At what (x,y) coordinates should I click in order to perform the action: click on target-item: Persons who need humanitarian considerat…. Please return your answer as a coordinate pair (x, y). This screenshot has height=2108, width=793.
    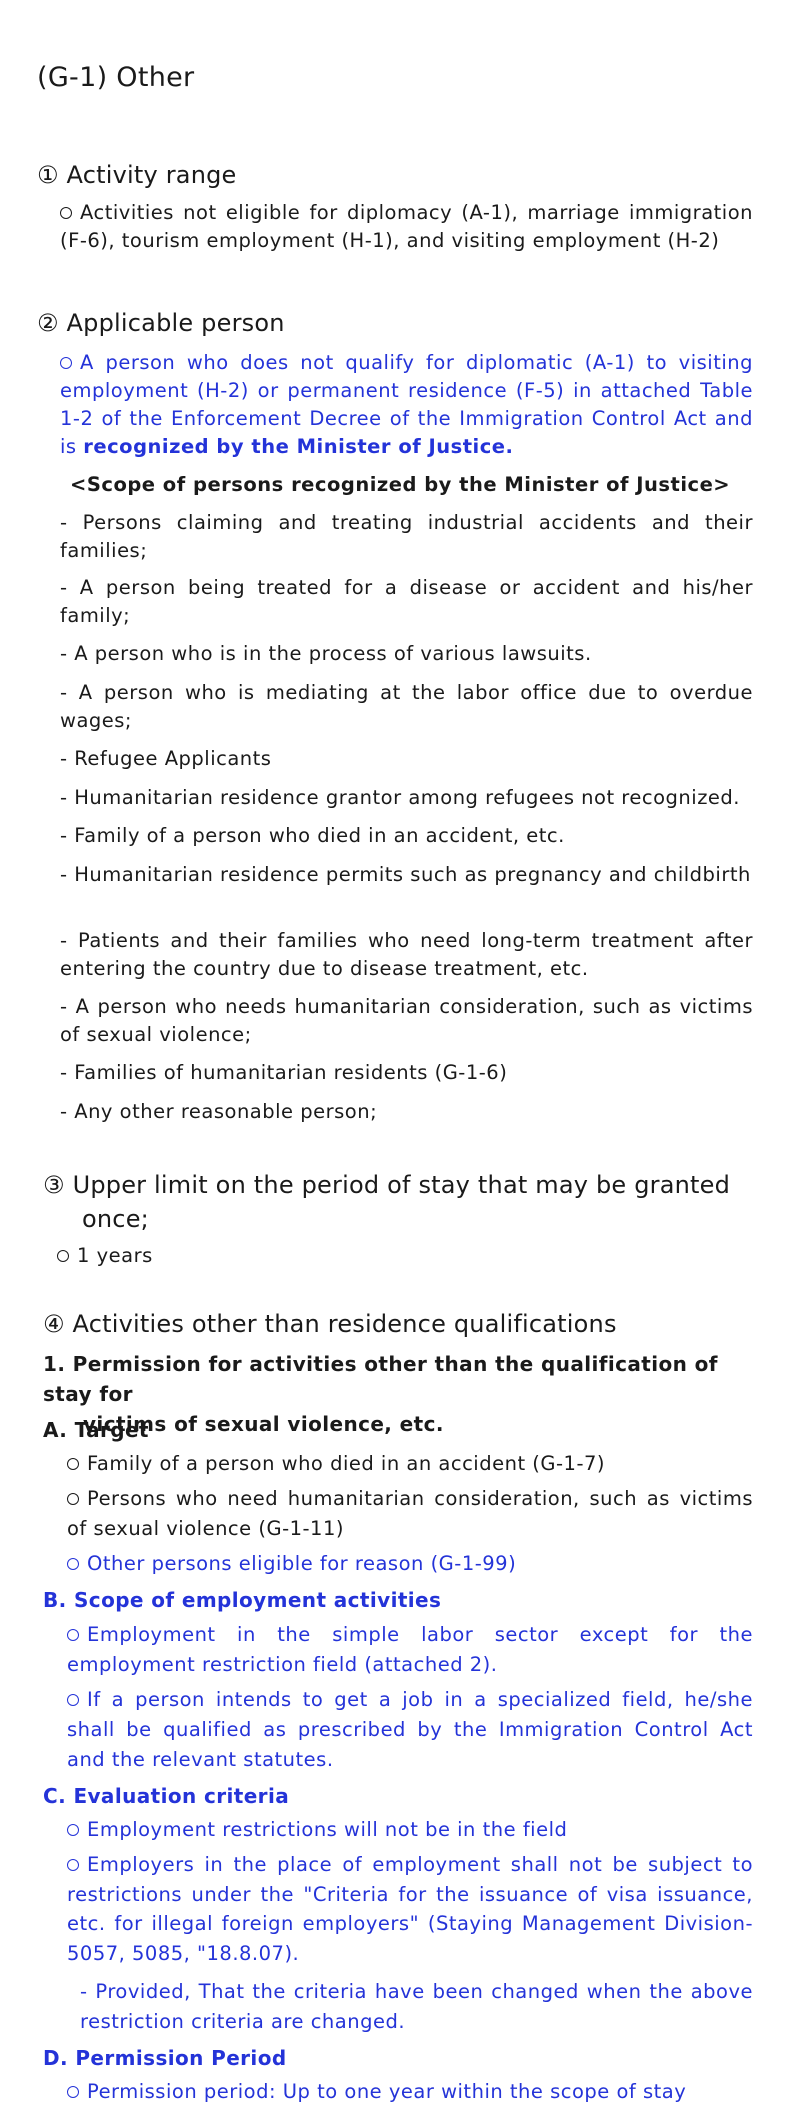
    Looking at the image, I should click on (410, 1513).